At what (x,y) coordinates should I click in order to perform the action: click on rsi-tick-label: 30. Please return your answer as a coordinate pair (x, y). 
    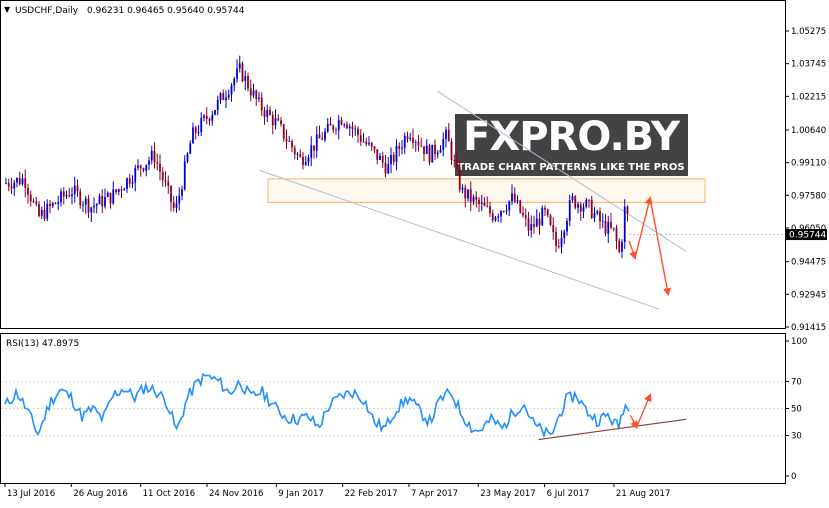
    Looking at the image, I should click on (796, 437).